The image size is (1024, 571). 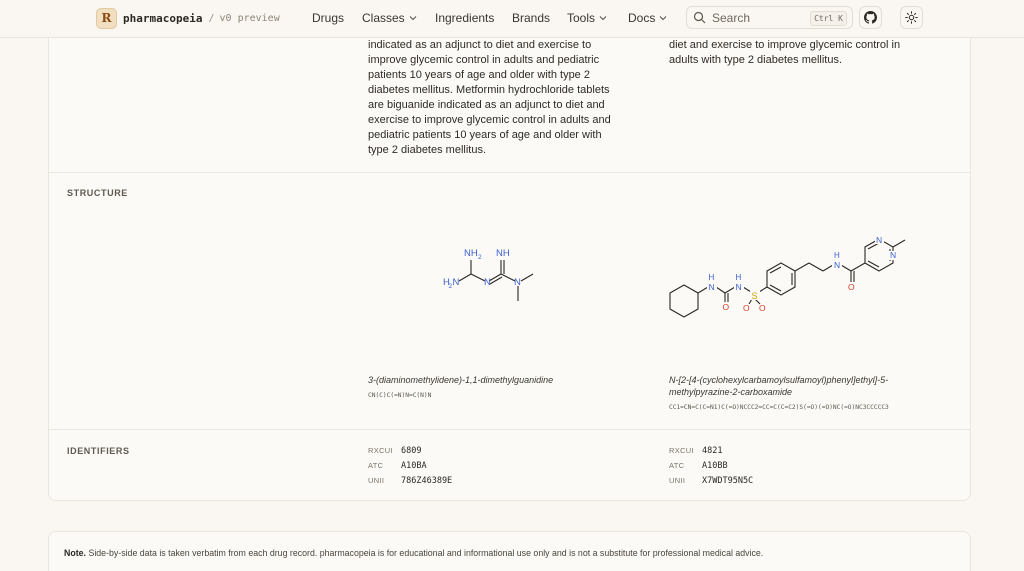 I want to click on github-icon, so click(x=870, y=17).